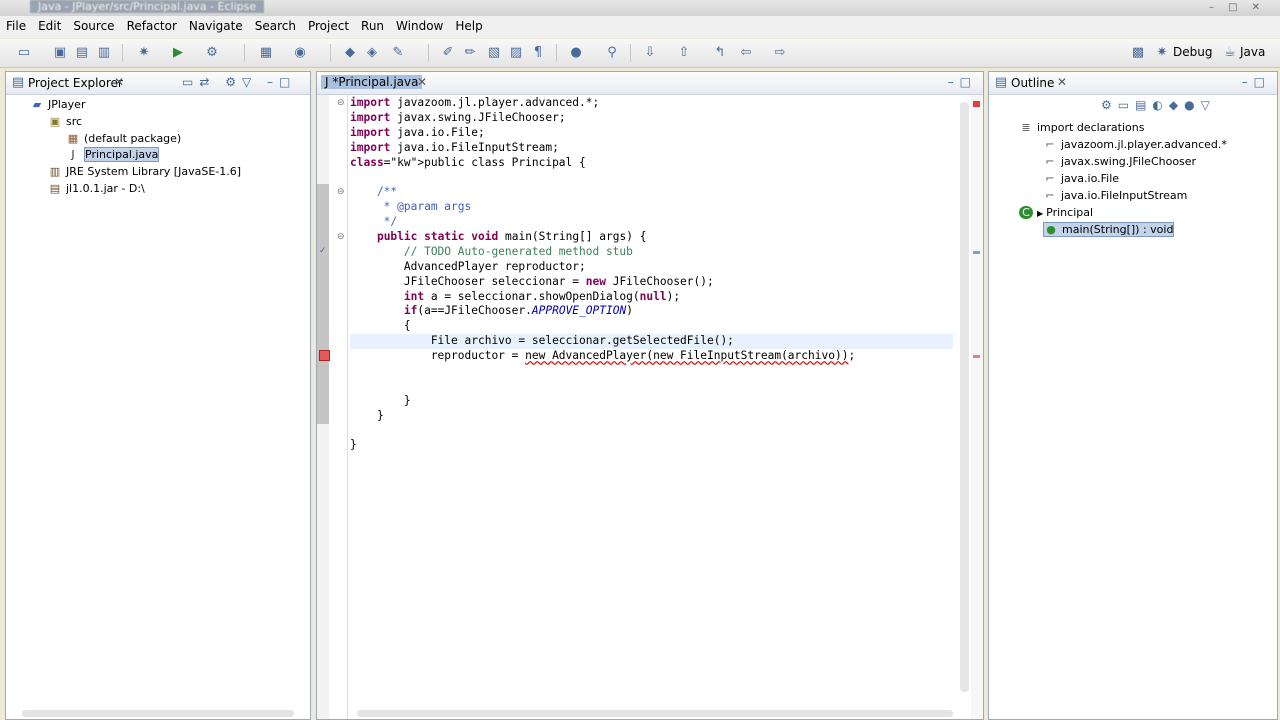 The height and width of the screenshot is (720, 1280). I want to click on search-icon: ✎, so click(398, 53).